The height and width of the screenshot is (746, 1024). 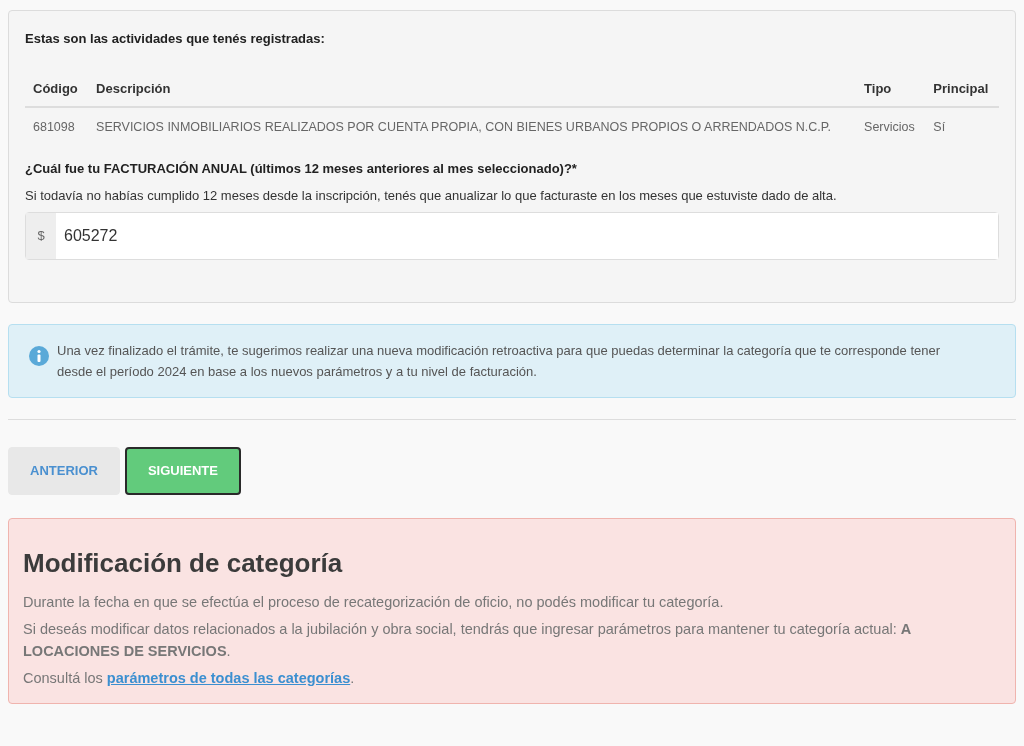 What do you see at coordinates (889, 127) in the screenshot?
I see `table-cell: Servicios` at bounding box center [889, 127].